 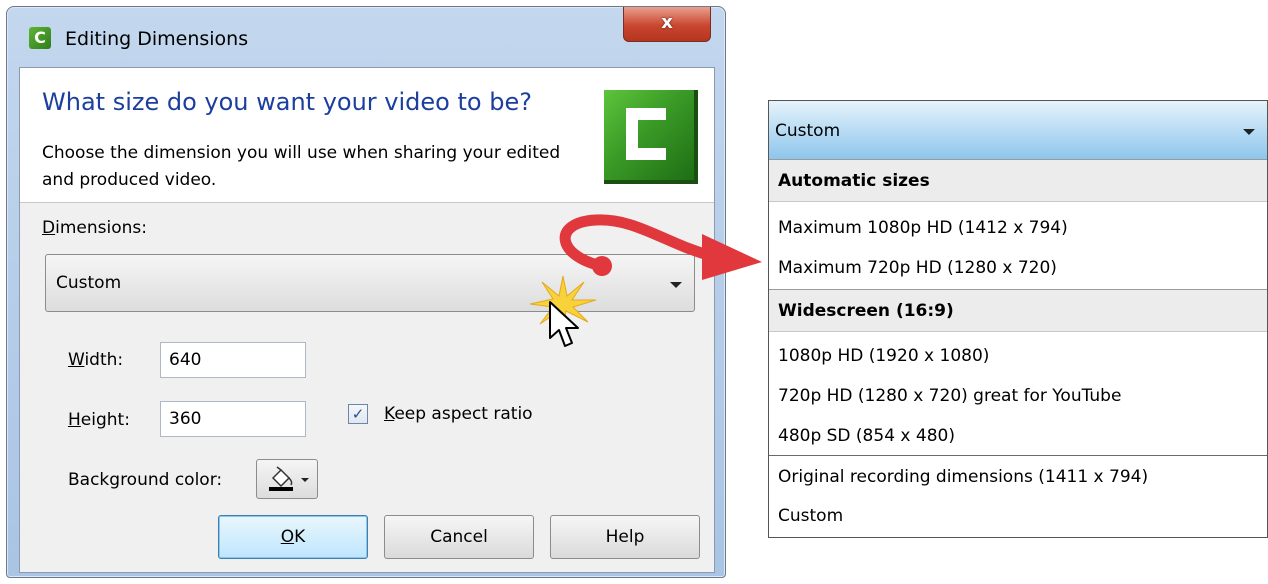 I want to click on width-label-mnemonic: W, so click(x=76, y=360).